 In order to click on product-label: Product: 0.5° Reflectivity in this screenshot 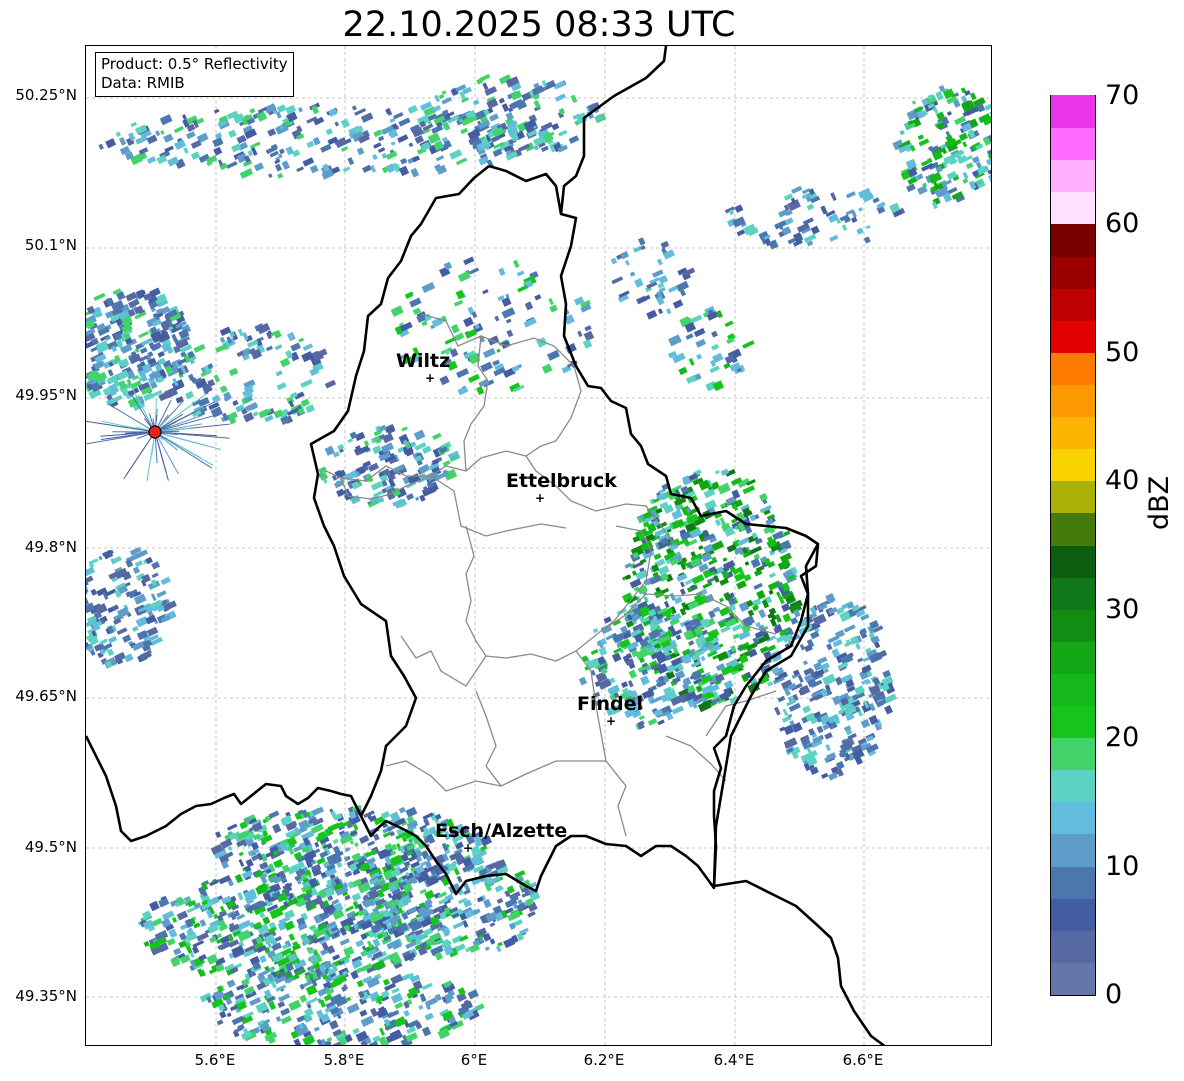, I will do `click(194, 64)`.